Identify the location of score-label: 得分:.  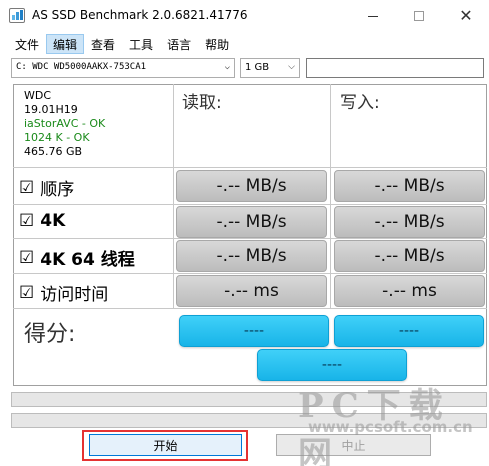
(50, 334).